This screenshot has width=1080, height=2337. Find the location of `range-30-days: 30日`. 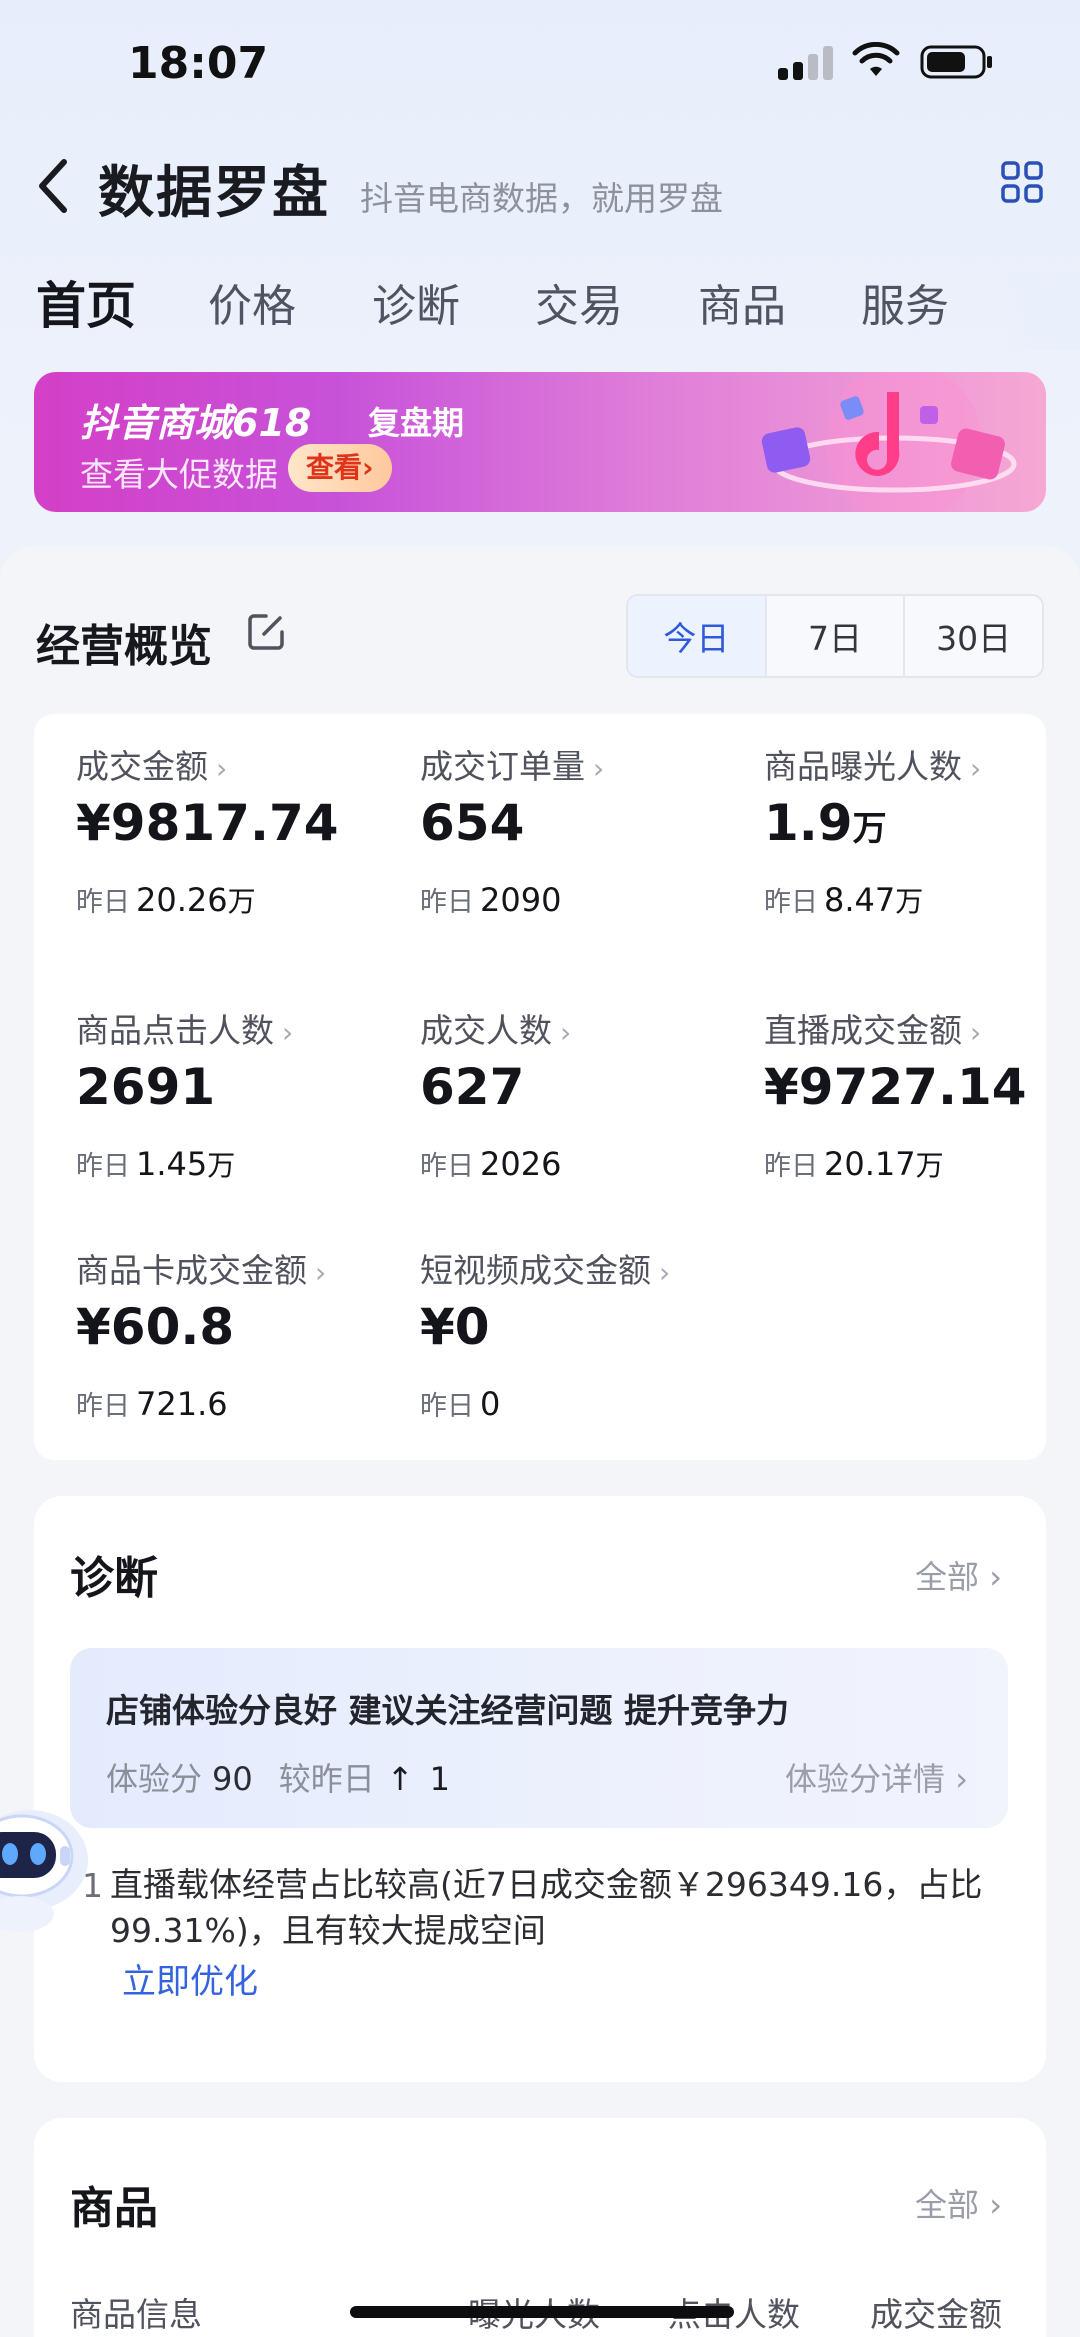

range-30-days: 30日 is located at coordinates (973, 636).